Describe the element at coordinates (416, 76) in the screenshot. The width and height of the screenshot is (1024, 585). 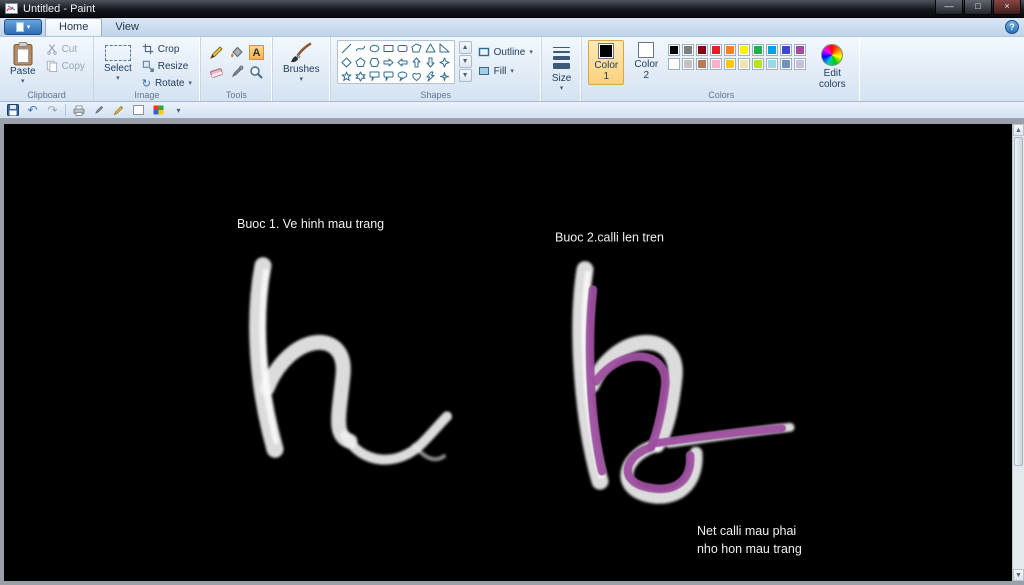
I see `shape-heart-icon` at that location.